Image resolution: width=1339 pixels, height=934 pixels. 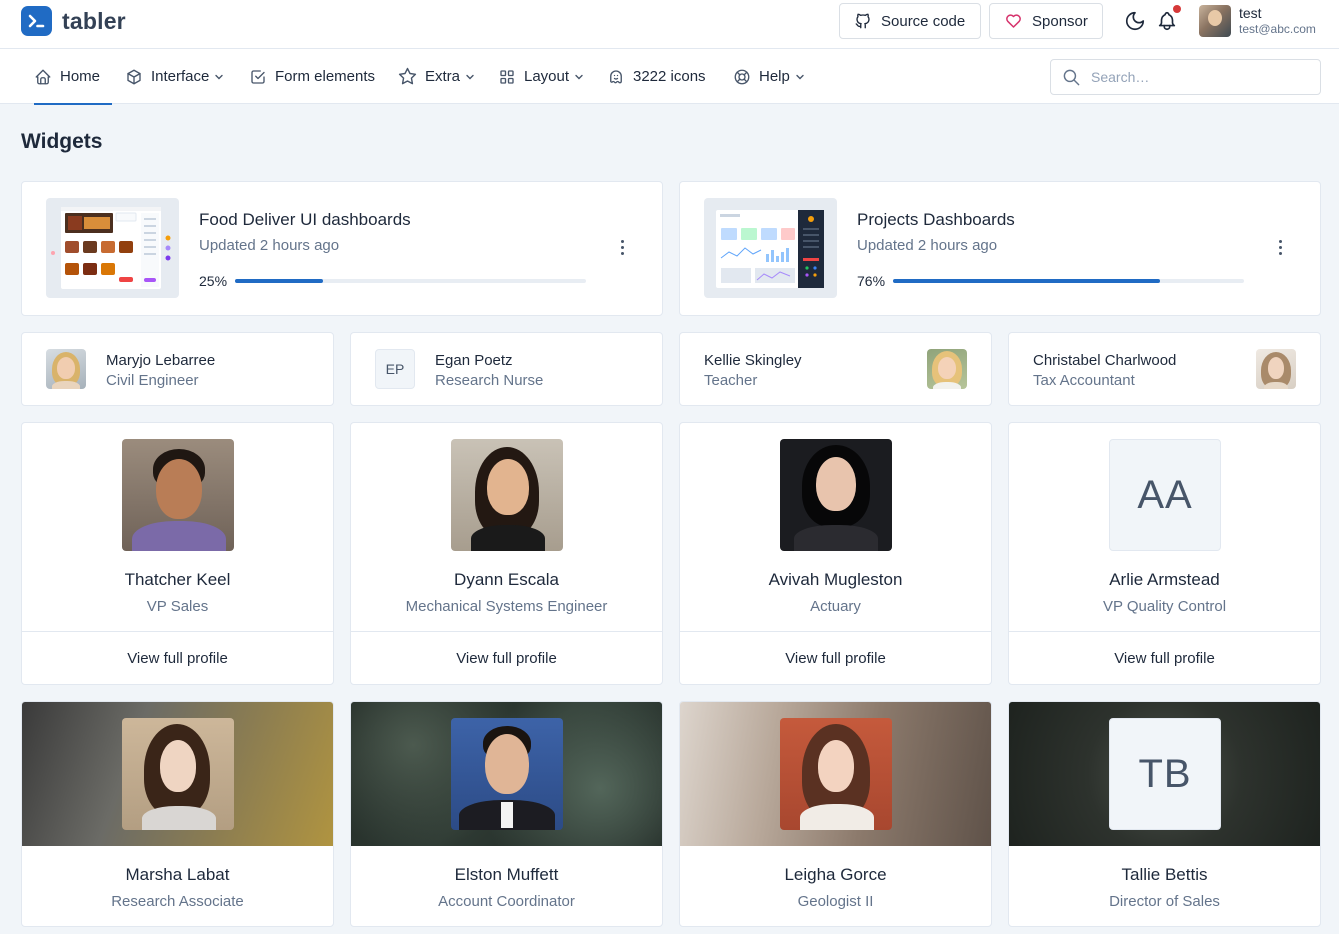 I want to click on lifebuoy-icon, so click(x=742, y=76).